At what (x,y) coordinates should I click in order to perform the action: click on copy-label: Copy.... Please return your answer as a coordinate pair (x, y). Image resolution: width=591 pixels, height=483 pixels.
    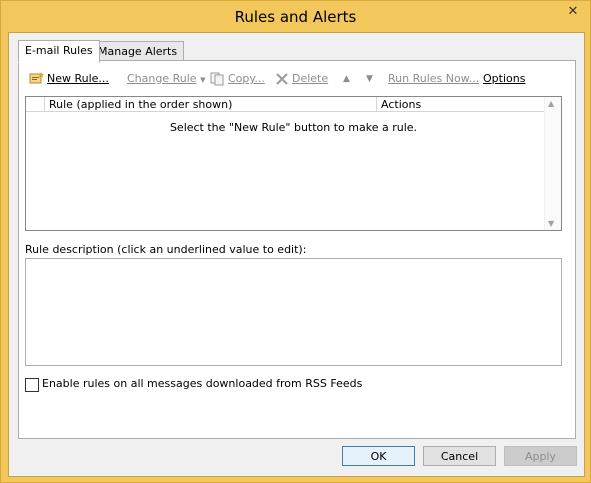
    Looking at the image, I should click on (246, 78).